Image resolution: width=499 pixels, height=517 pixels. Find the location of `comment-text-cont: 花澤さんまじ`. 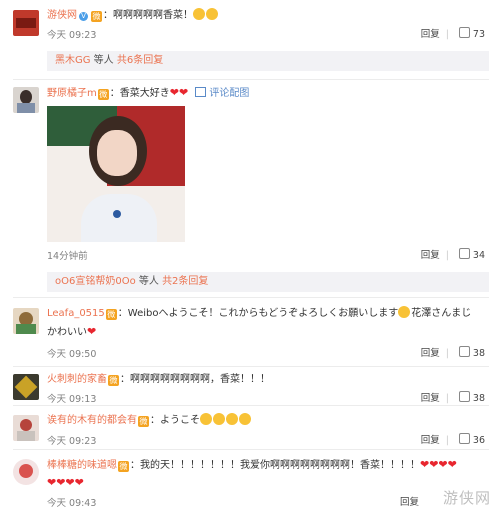

comment-text-cont: 花澤さんまじ is located at coordinates (441, 313).